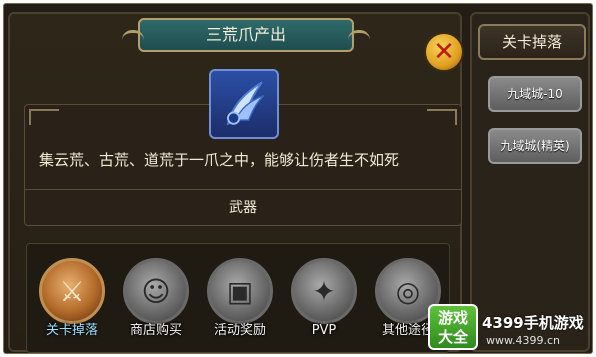 This screenshot has width=596, height=357. I want to click on source-event-reward-button: ▣ 活动奖励, so click(240, 300).